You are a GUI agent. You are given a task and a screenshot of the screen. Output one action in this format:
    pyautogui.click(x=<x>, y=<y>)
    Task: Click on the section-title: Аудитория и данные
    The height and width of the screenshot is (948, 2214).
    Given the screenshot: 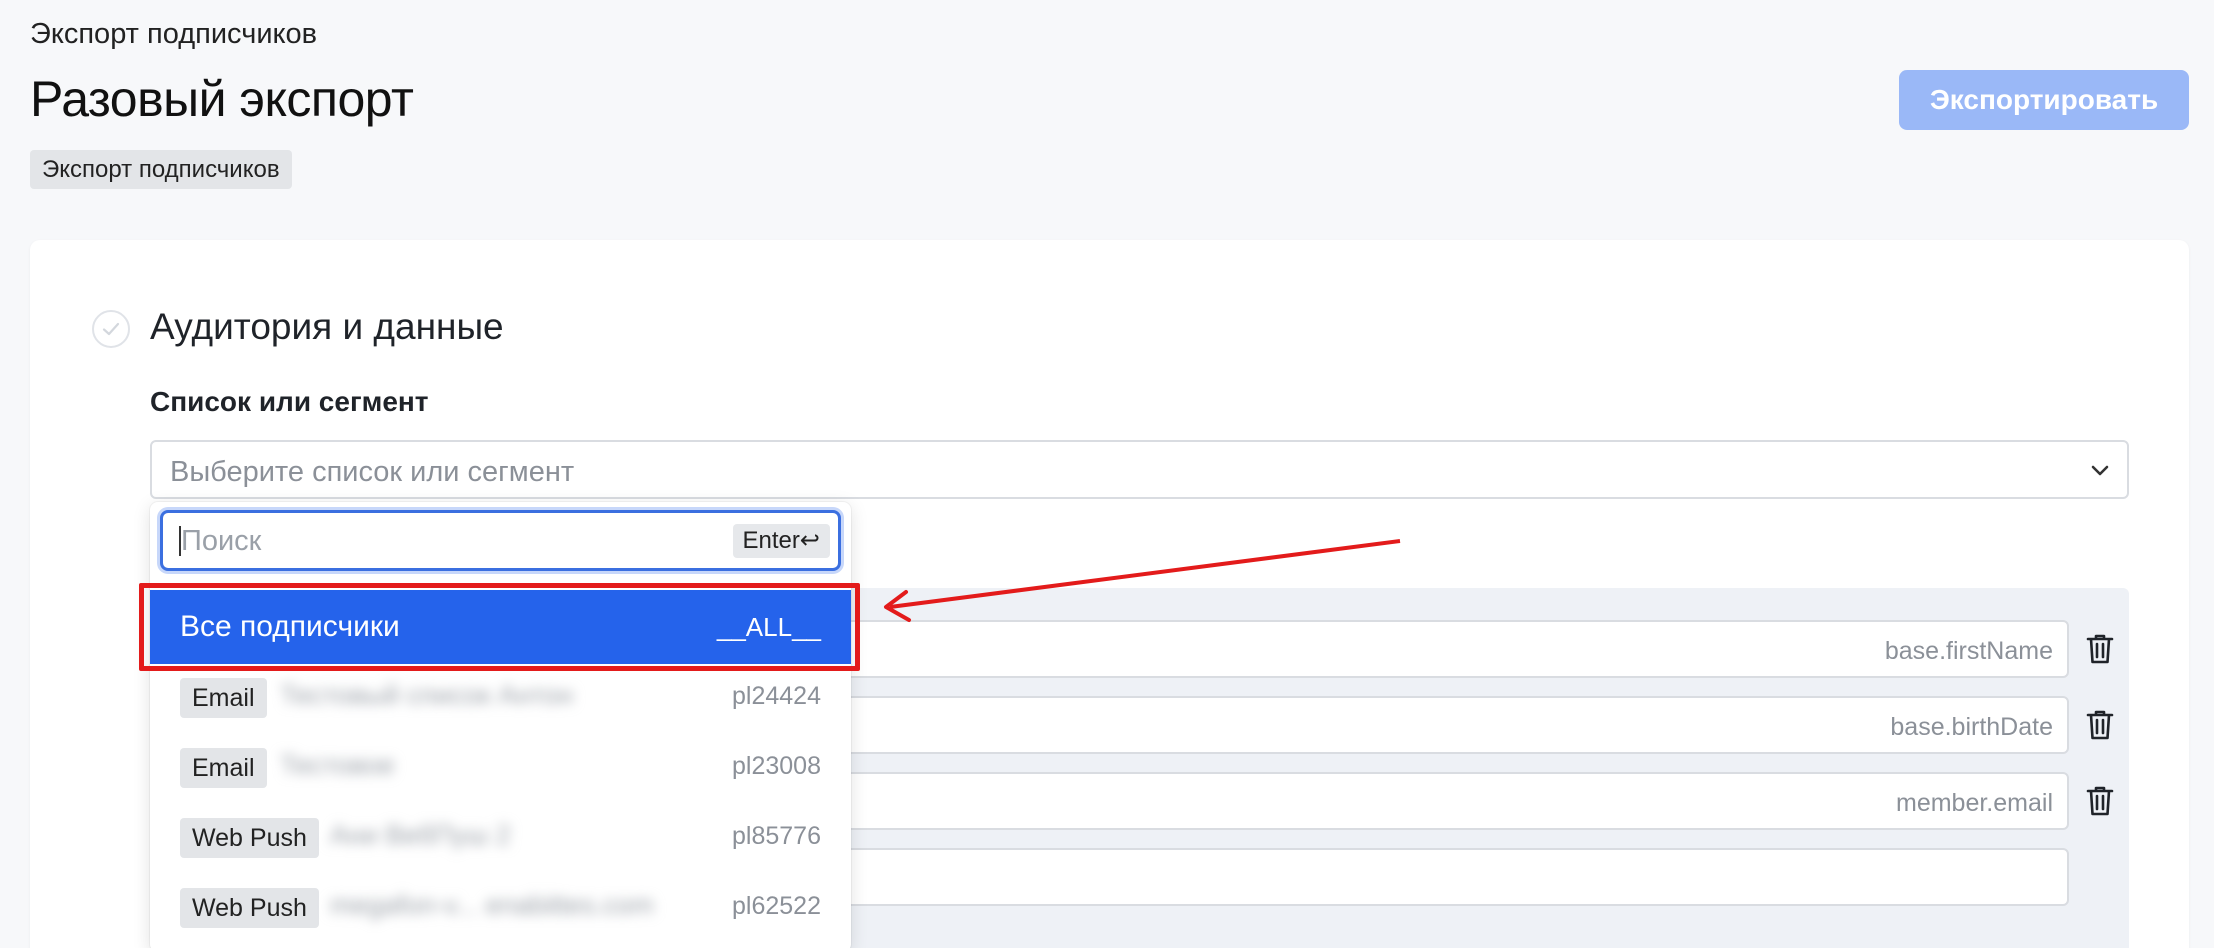 What is the action you would take?
    pyautogui.click(x=327, y=326)
    